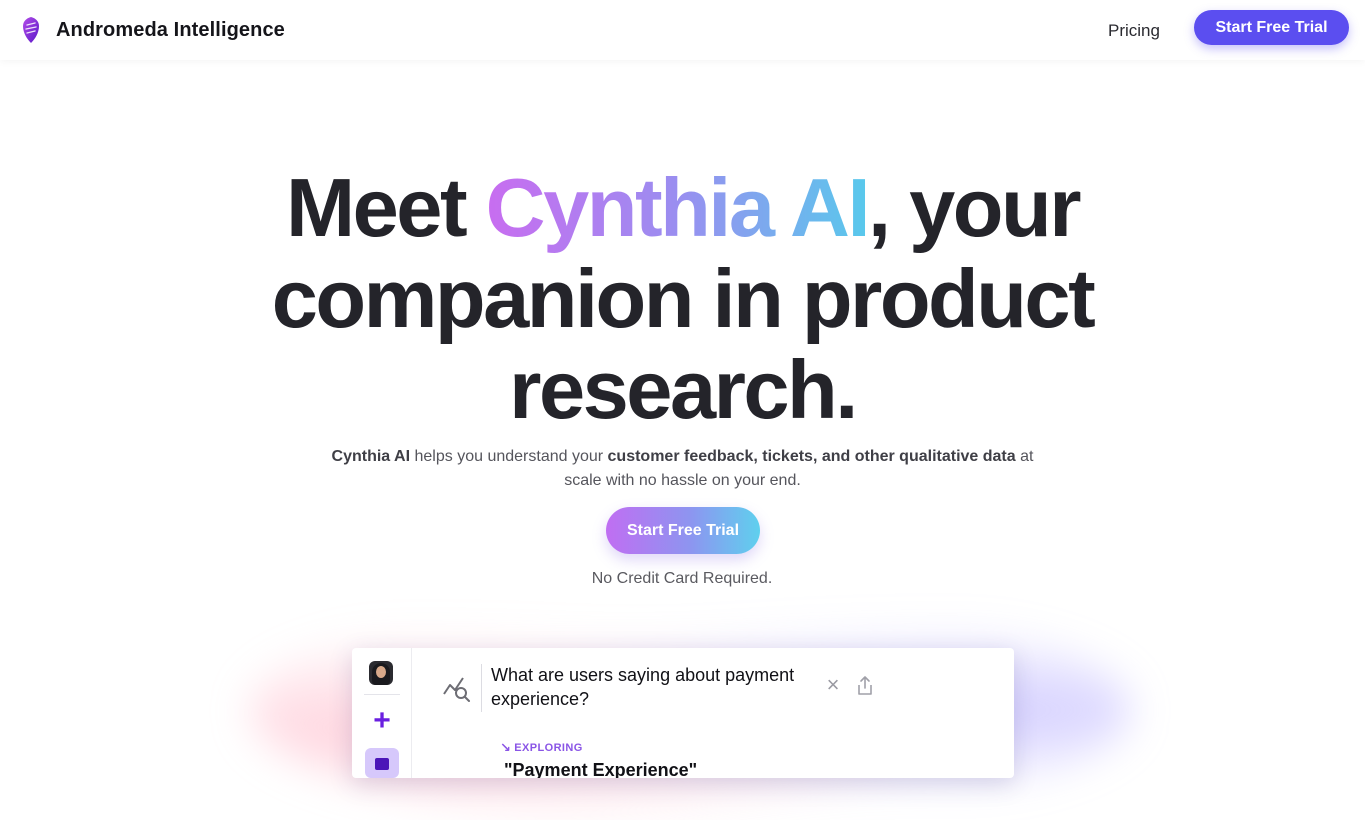 The width and height of the screenshot is (1365, 820). I want to click on avatar-face, so click(381, 672).